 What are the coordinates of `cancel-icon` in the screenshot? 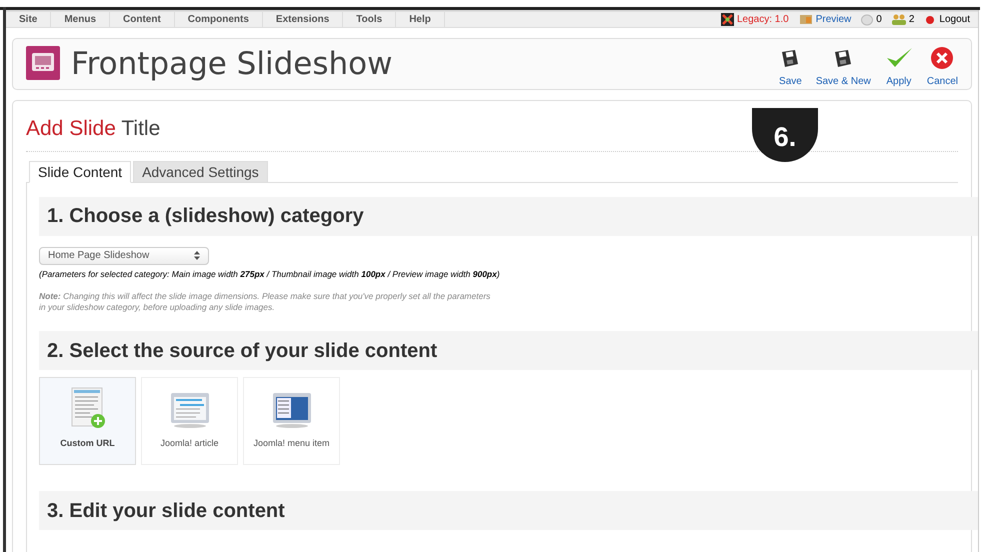 It's located at (942, 58).